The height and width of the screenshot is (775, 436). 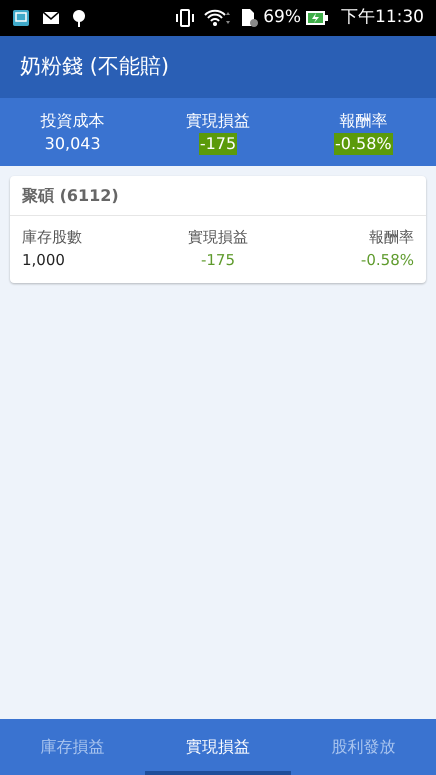 What do you see at coordinates (317, 18) in the screenshot?
I see `battery-charging-icon` at bounding box center [317, 18].